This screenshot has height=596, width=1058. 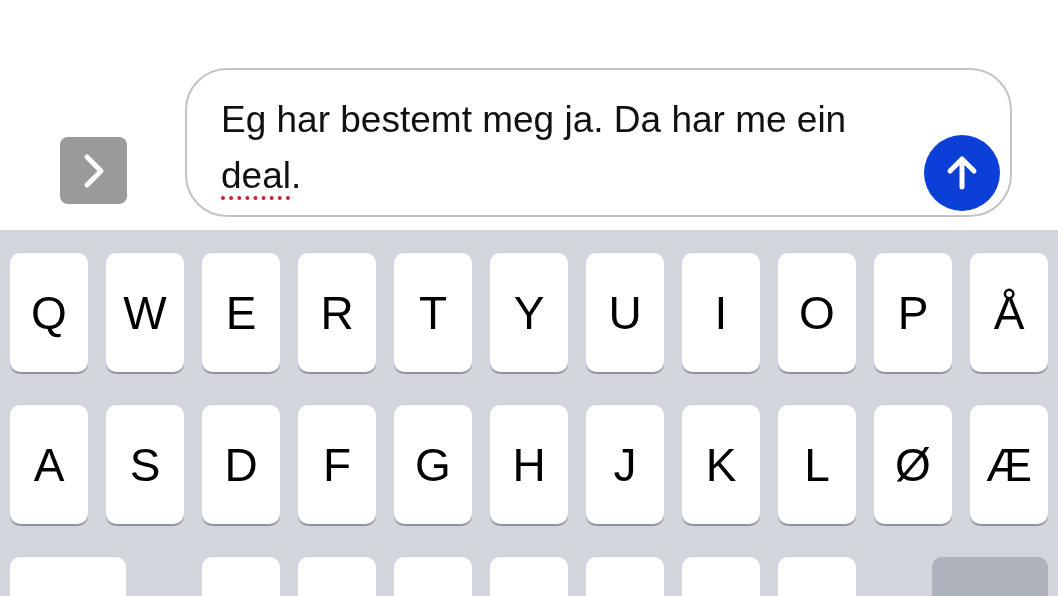 What do you see at coordinates (625, 312) in the screenshot?
I see `key: U` at bounding box center [625, 312].